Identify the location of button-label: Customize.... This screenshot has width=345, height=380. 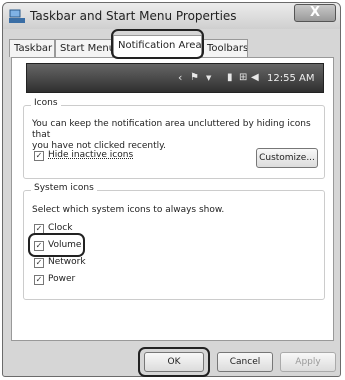
(287, 158).